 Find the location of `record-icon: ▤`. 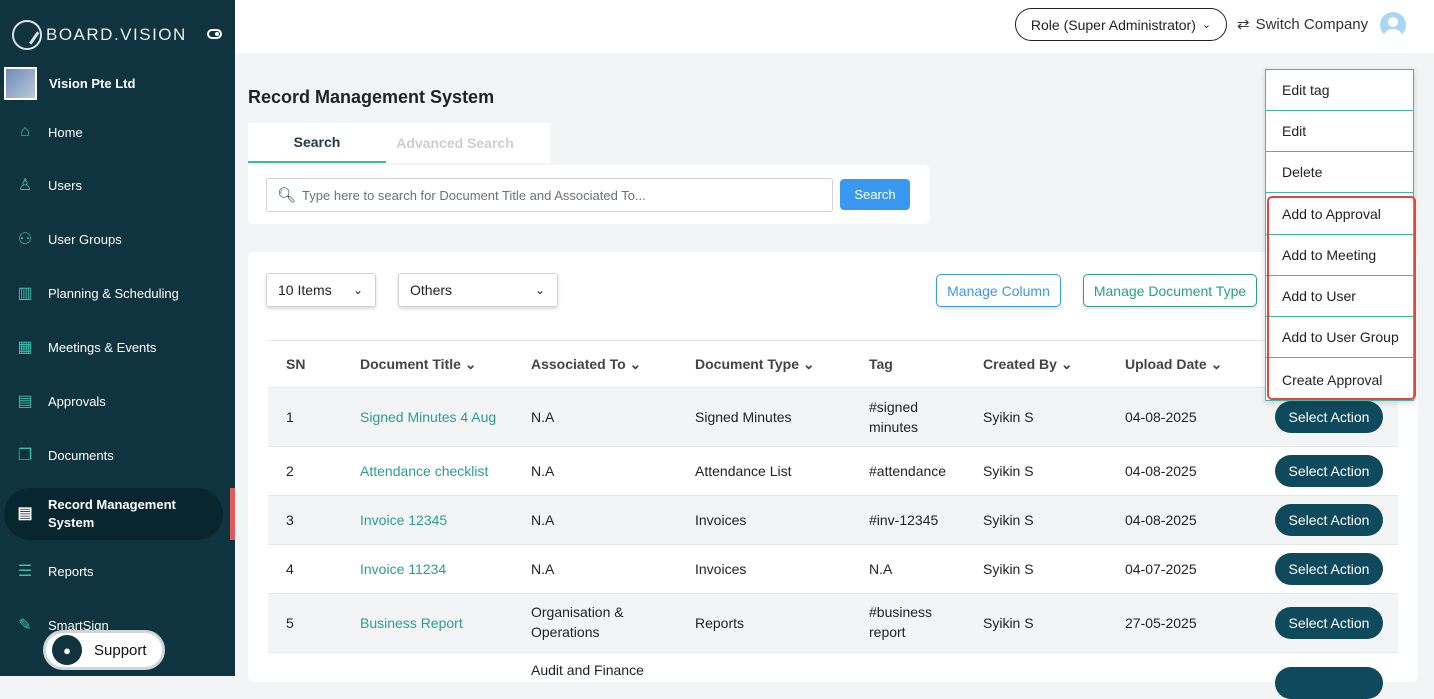

record-icon: ▤ is located at coordinates (25, 513).